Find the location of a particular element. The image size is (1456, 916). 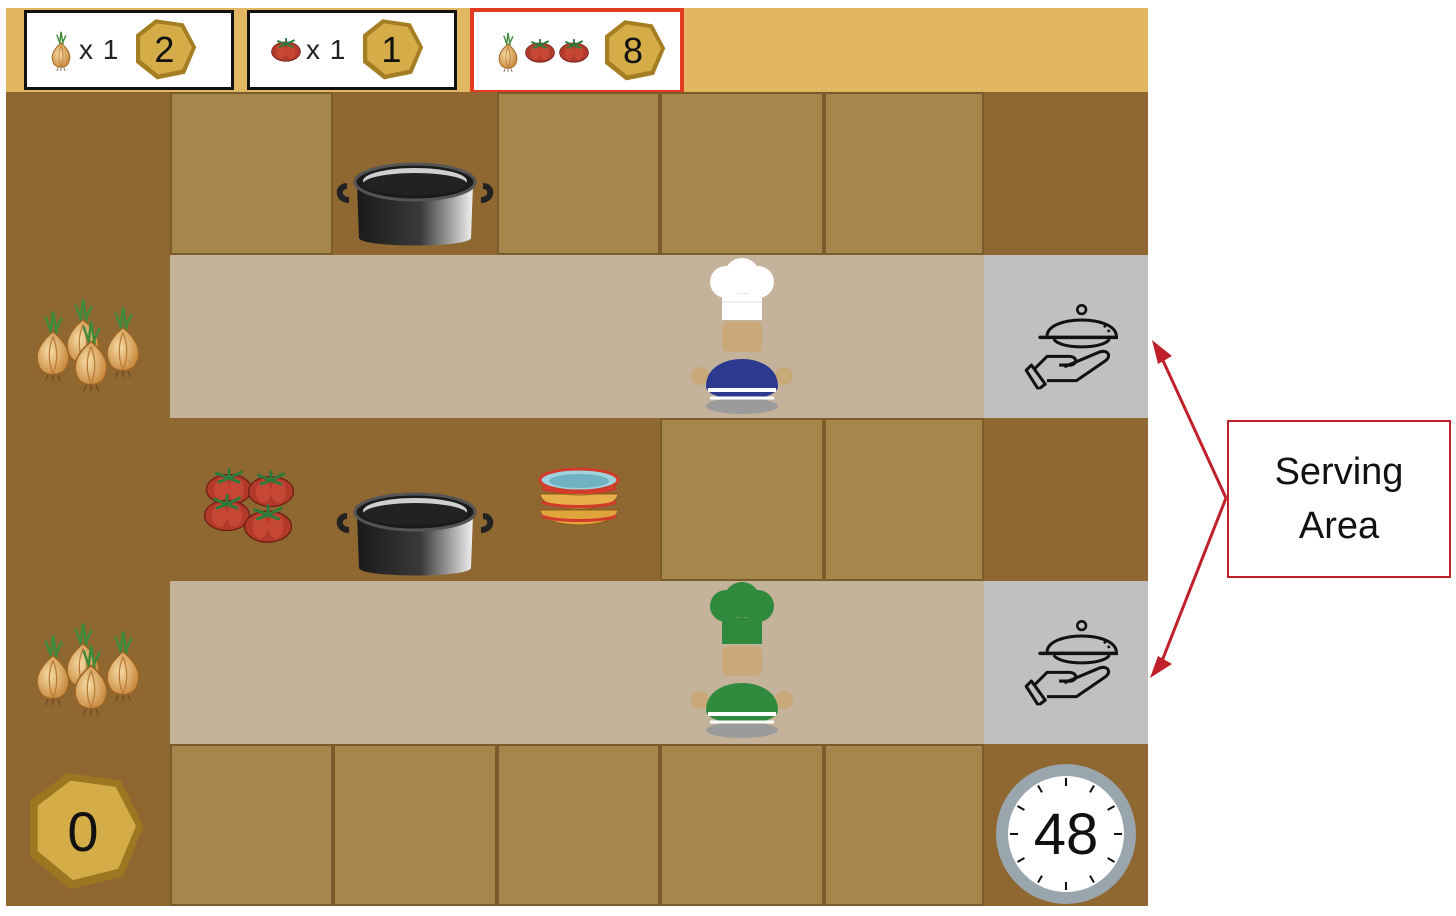

arrow-to-lower-serving-area is located at coordinates (1193, 582).